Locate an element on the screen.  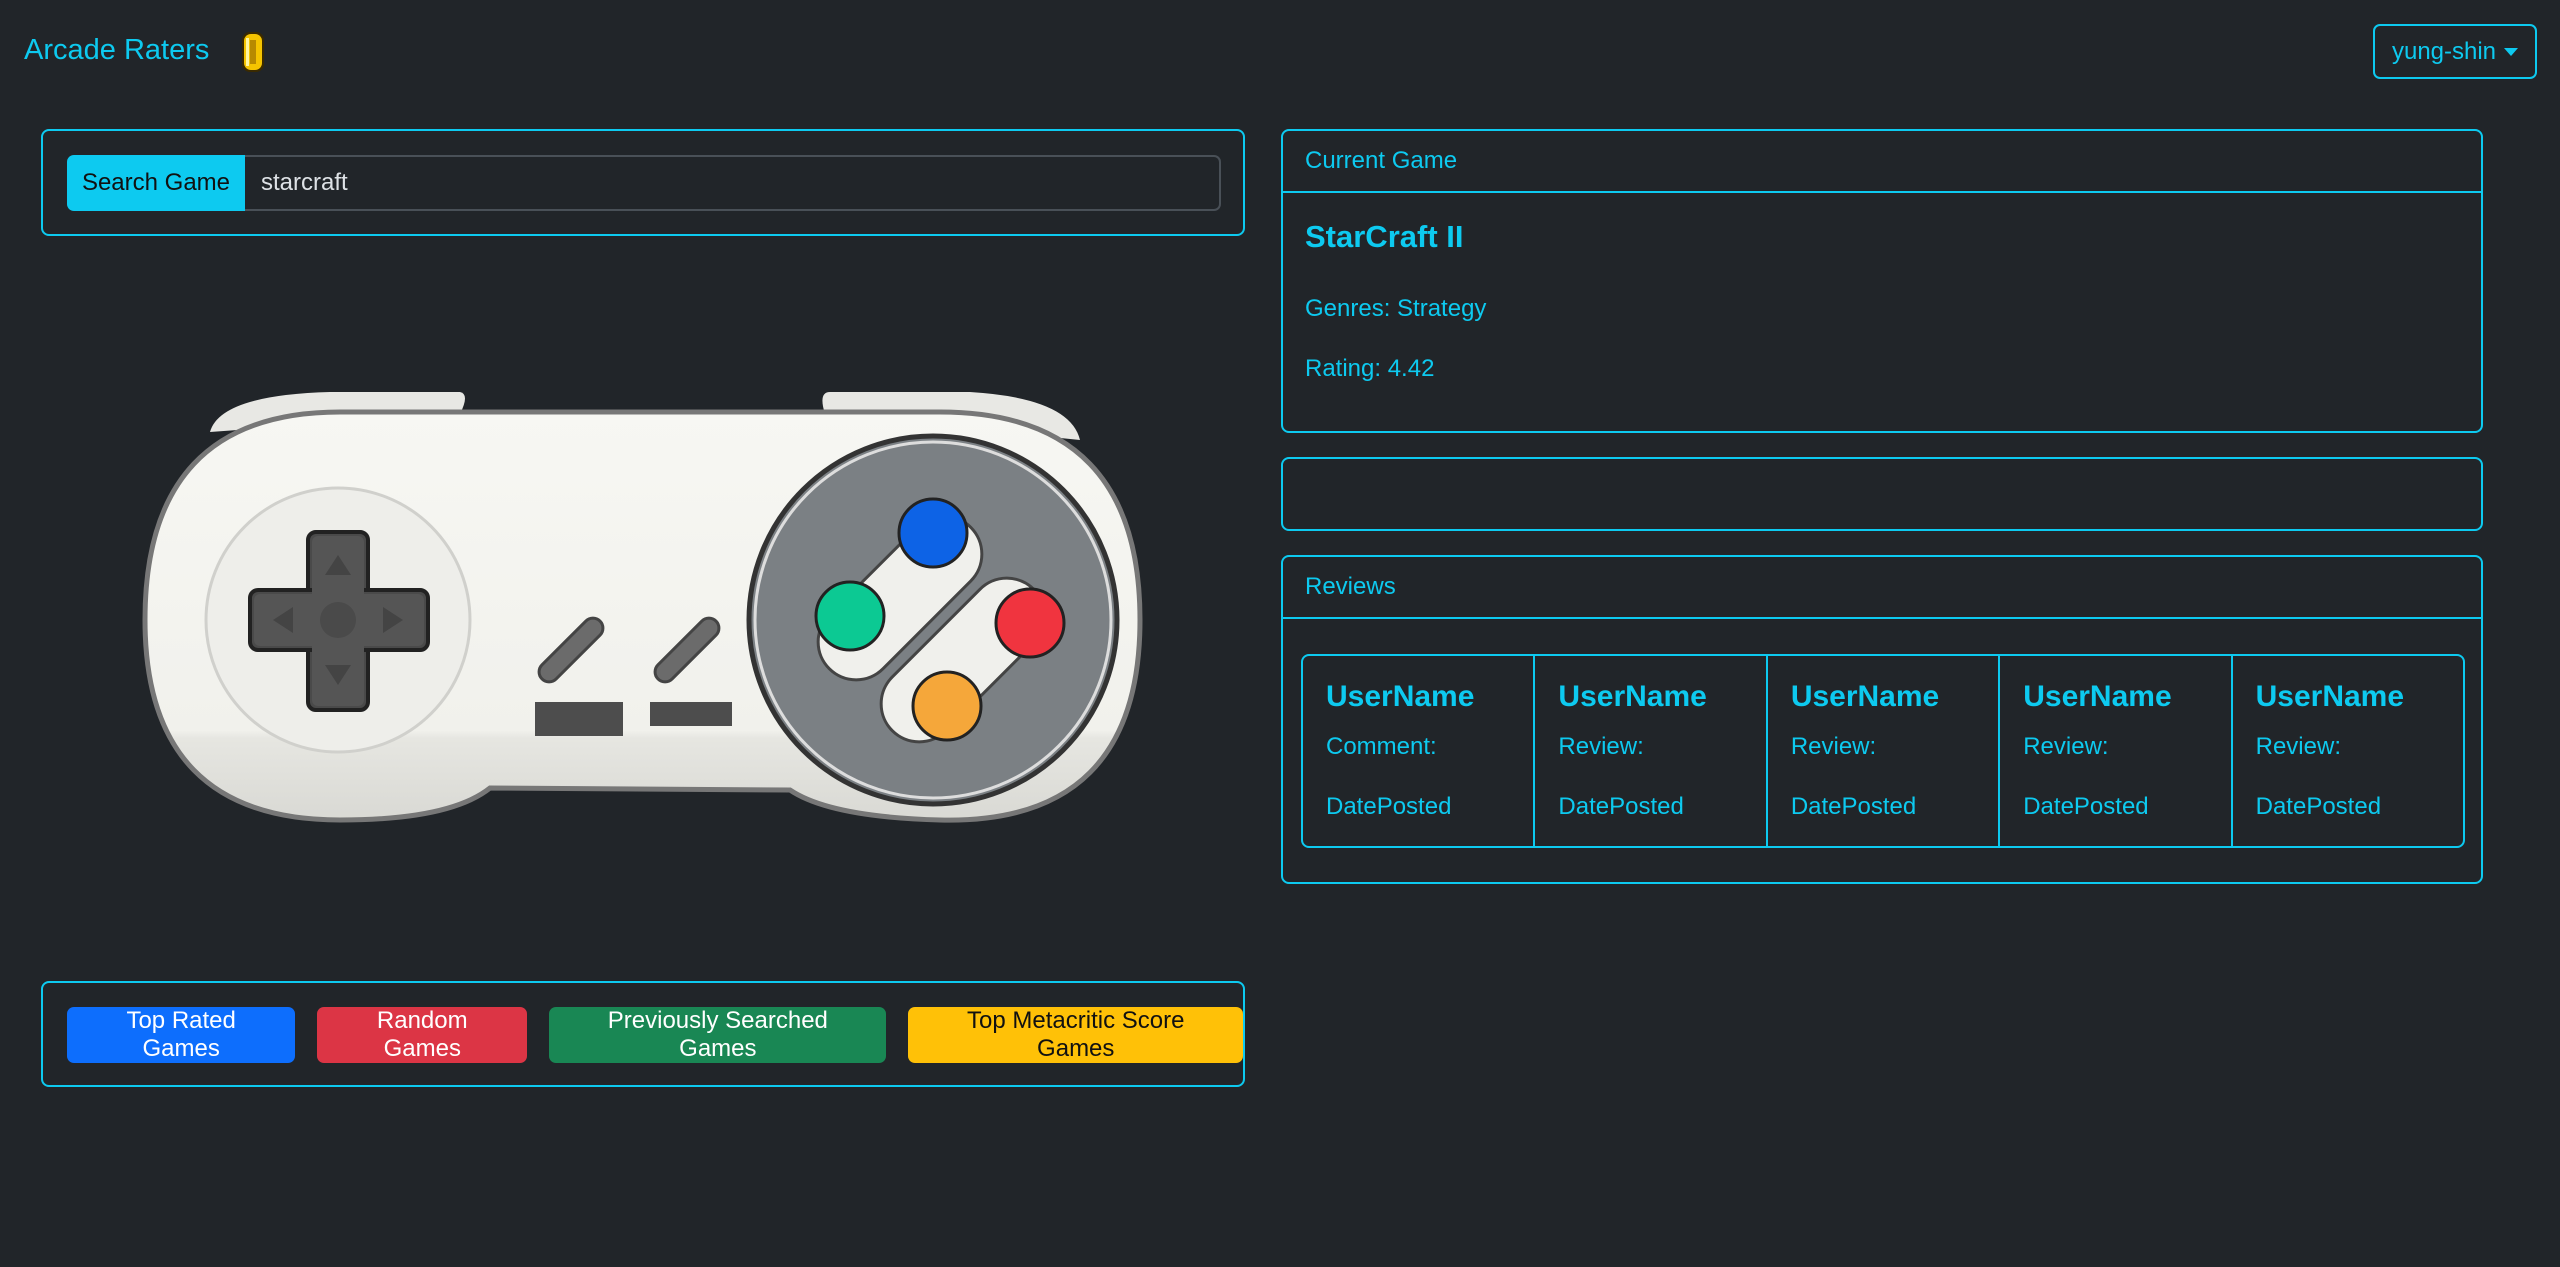
game-controller-icon is located at coordinates (642, 607).